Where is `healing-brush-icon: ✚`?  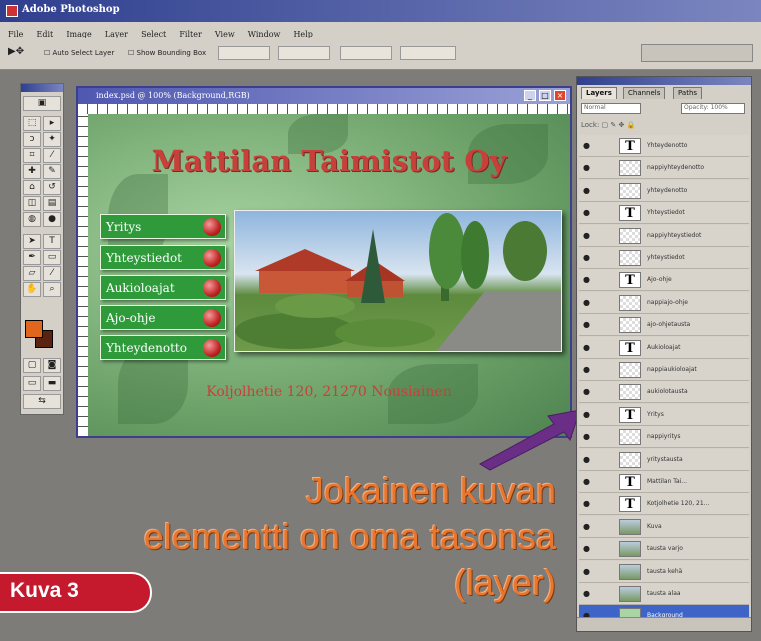
healing-brush-icon: ✚ is located at coordinates (32, 171).